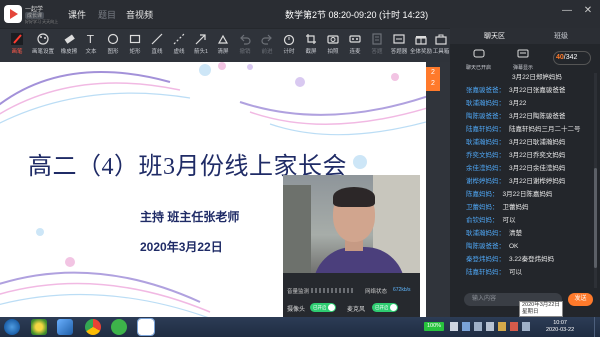 The width and height of the screenshot is (600, 337). What do you see at coordinates (560, 323) in the screenshot?
I see `clock-time: 10:07` at bounding box center [560, 323].